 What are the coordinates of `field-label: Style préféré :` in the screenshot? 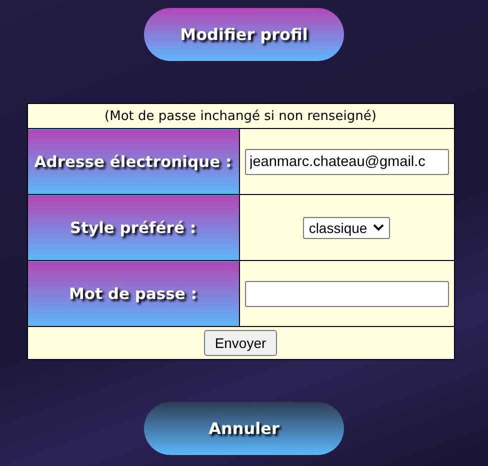 It's located at (133, 227).